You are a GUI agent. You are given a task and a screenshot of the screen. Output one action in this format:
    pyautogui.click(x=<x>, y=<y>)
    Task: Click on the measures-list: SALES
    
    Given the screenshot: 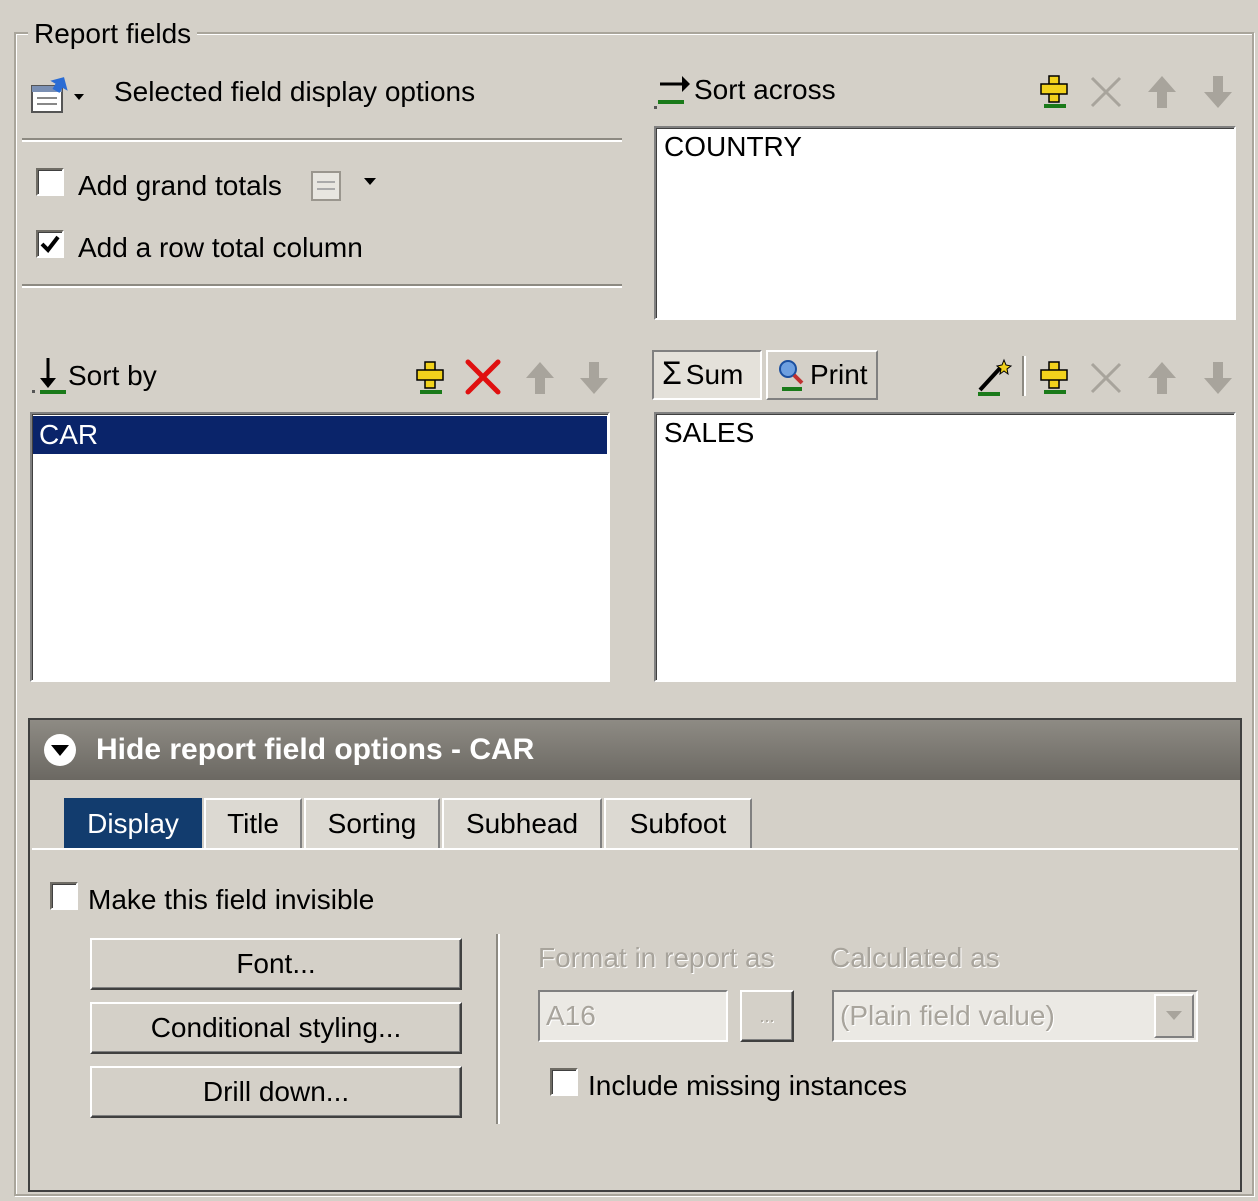 What is the action you would take?
    pyautogui.click(x=945, y=547)
    